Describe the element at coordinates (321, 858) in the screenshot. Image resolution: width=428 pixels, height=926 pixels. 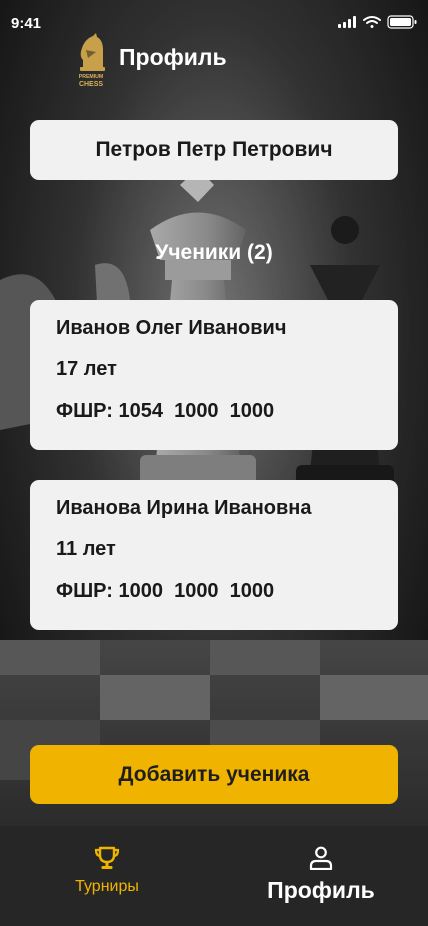
I see `user-icon` at that location.